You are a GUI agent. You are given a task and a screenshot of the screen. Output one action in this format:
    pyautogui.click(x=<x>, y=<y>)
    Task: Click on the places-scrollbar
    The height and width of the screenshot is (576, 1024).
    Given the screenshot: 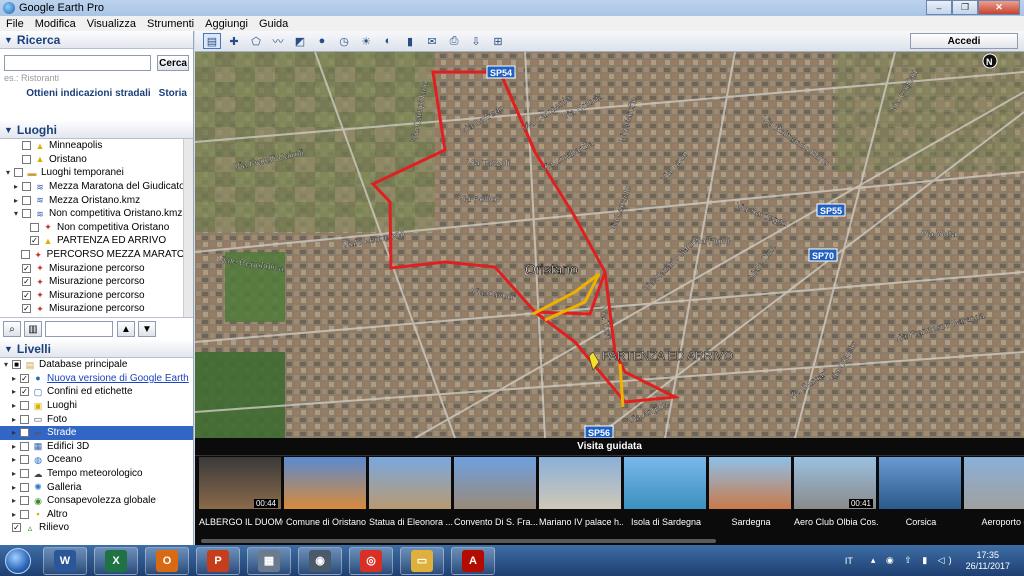 What is the action you would take?
    pyautogui.click(x=188, y=228)
    